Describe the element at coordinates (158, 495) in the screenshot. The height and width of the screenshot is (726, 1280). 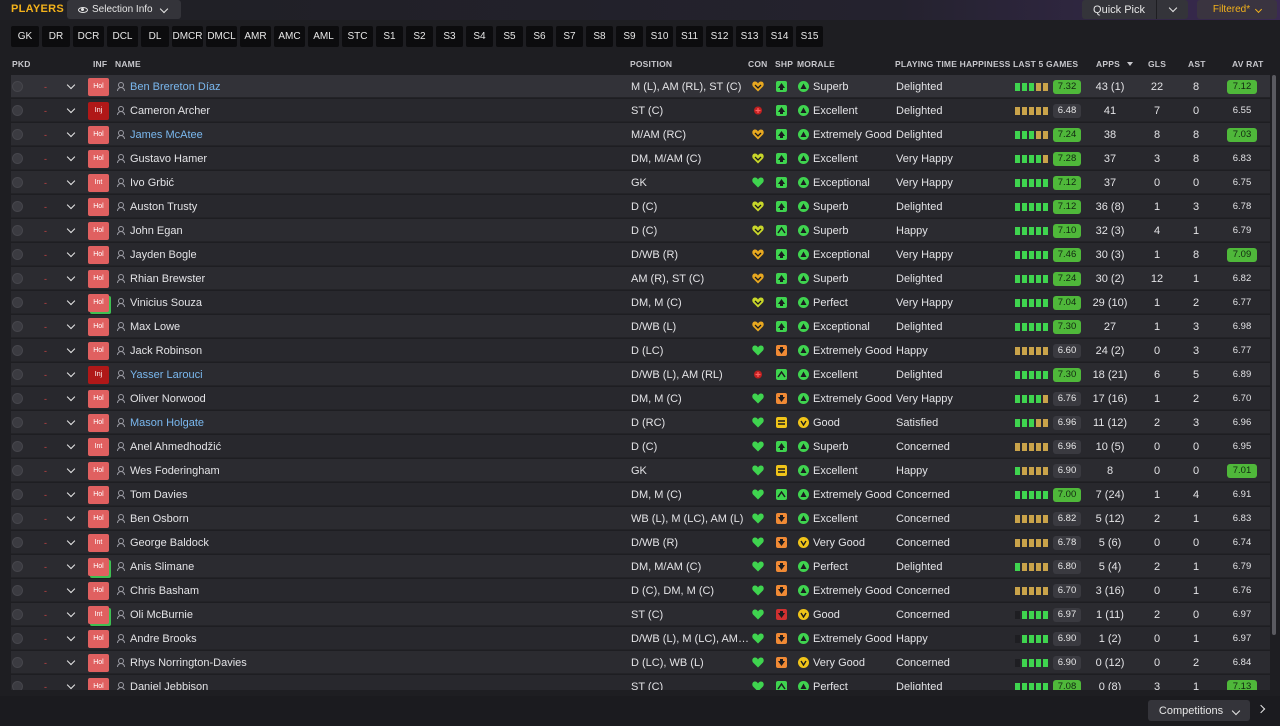
I see `player-name: Tom Davies` at that location.